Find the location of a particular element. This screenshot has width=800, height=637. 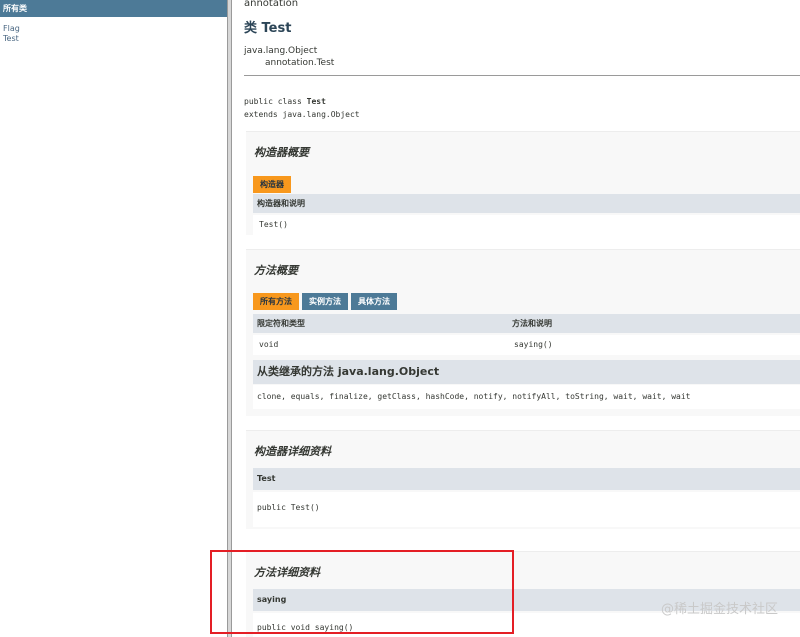

inherited-methods-title: 从类继承的方法 java.lang.Object is located at coordinates (348, 371).